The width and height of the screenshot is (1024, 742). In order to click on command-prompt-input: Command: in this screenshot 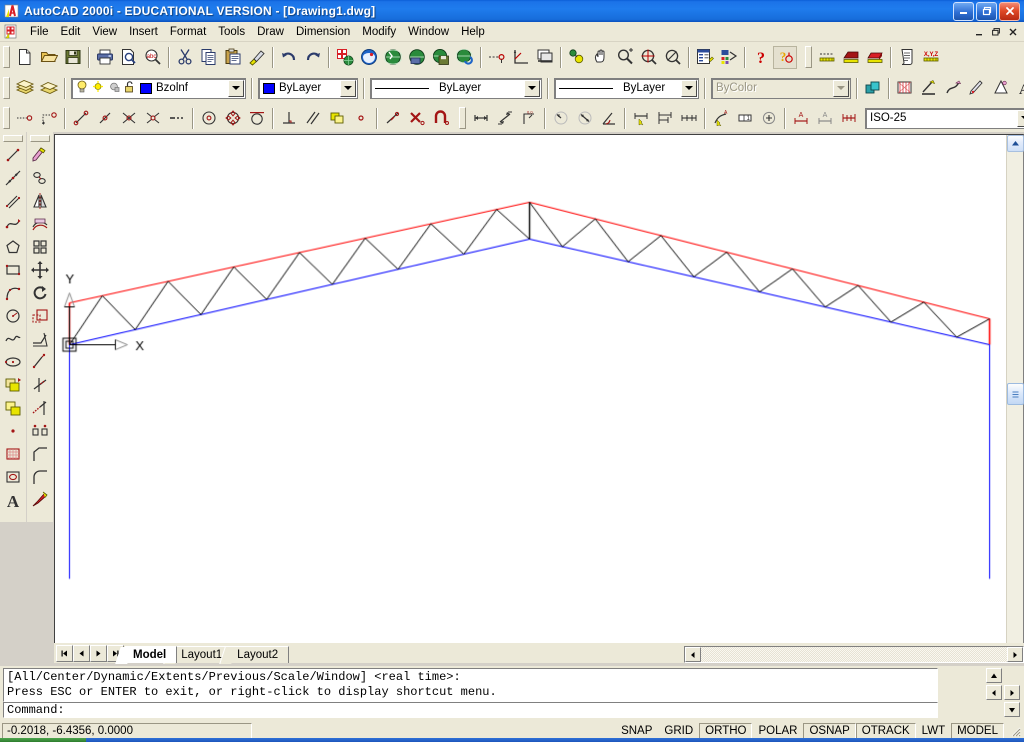, I will do `click(470, 710)`.